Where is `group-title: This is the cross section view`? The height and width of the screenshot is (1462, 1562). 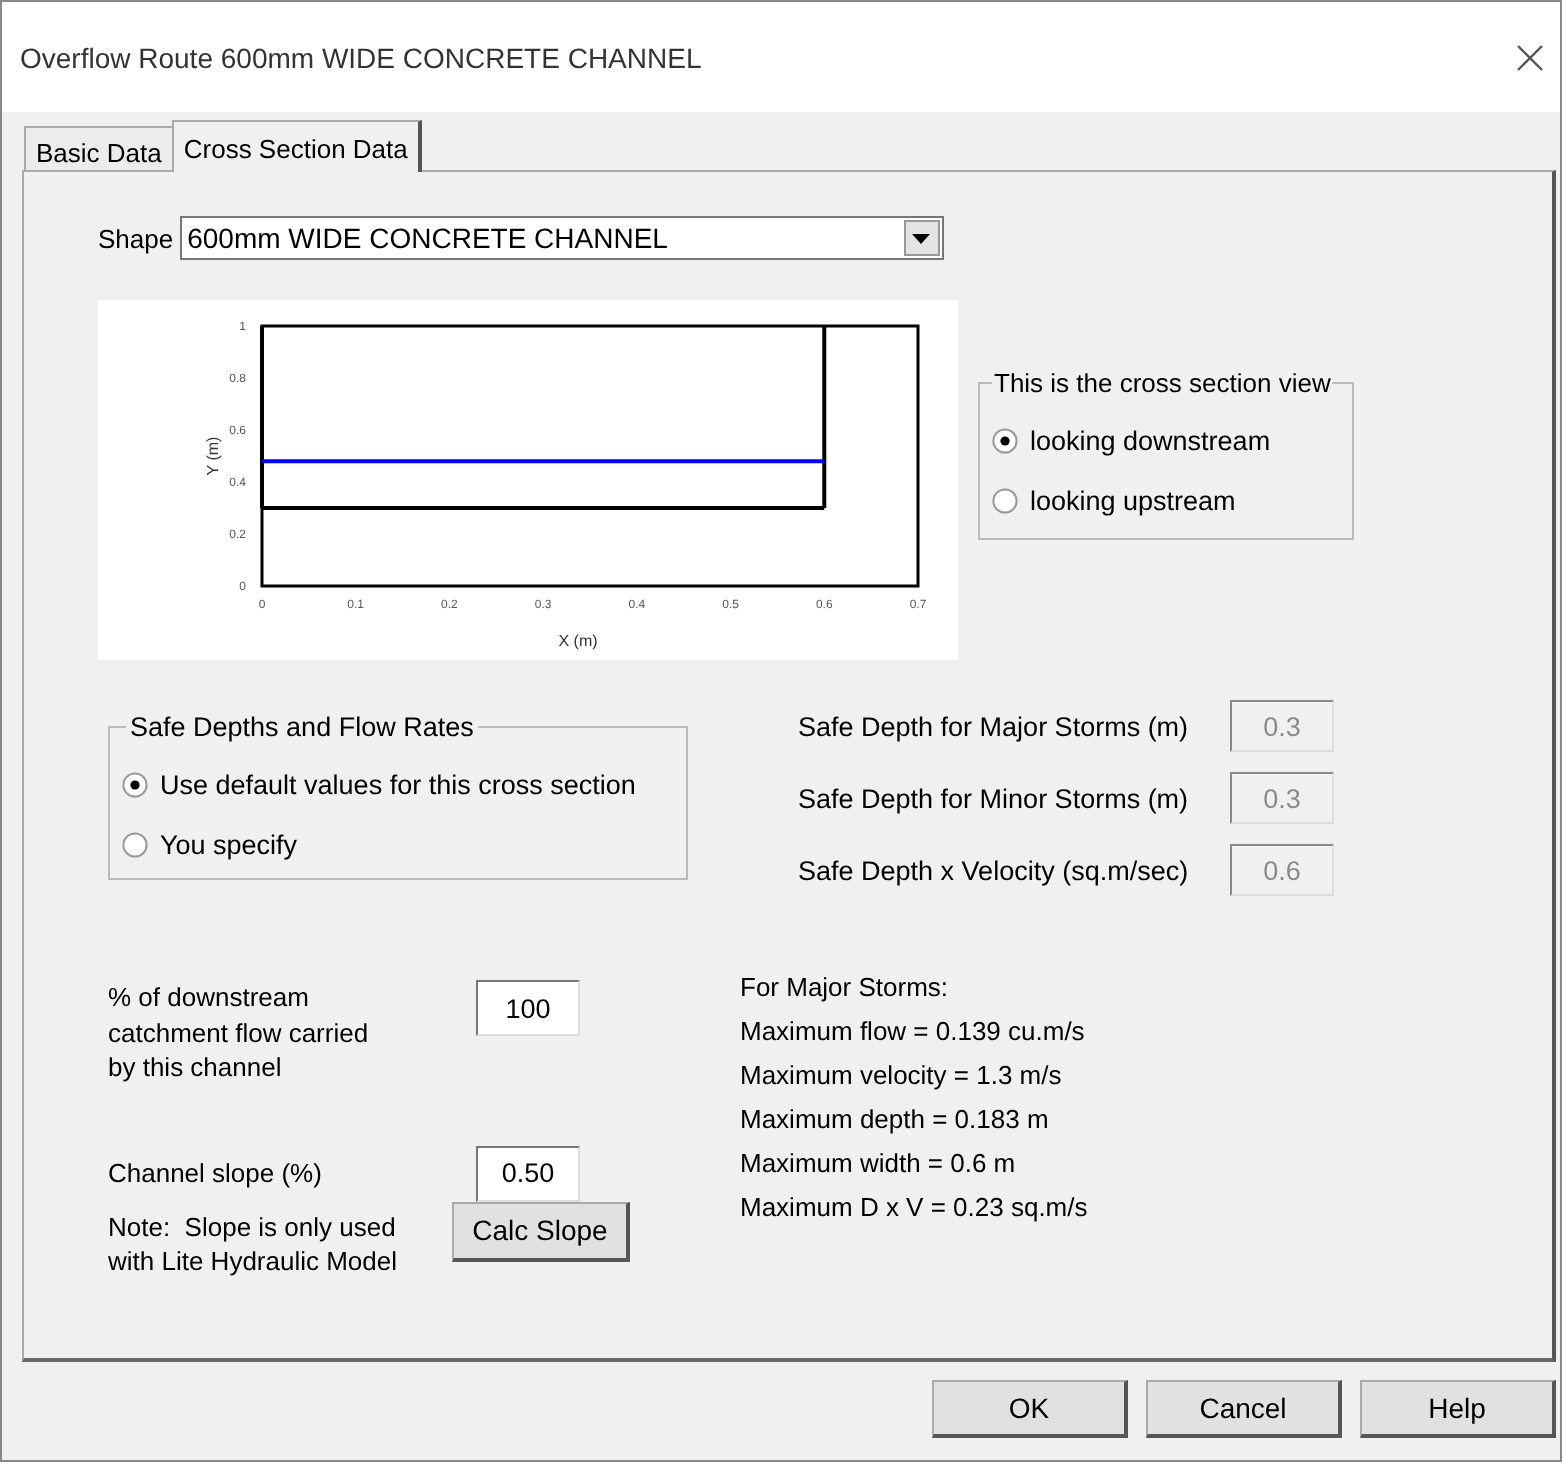
group-title: This is the cross section view is located at coordinates (1162, 383).